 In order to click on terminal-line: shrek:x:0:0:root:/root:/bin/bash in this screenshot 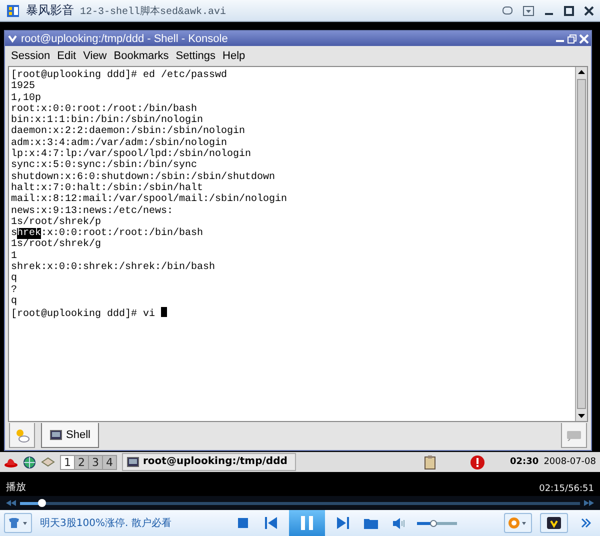, I will do `click(107, 234)`.